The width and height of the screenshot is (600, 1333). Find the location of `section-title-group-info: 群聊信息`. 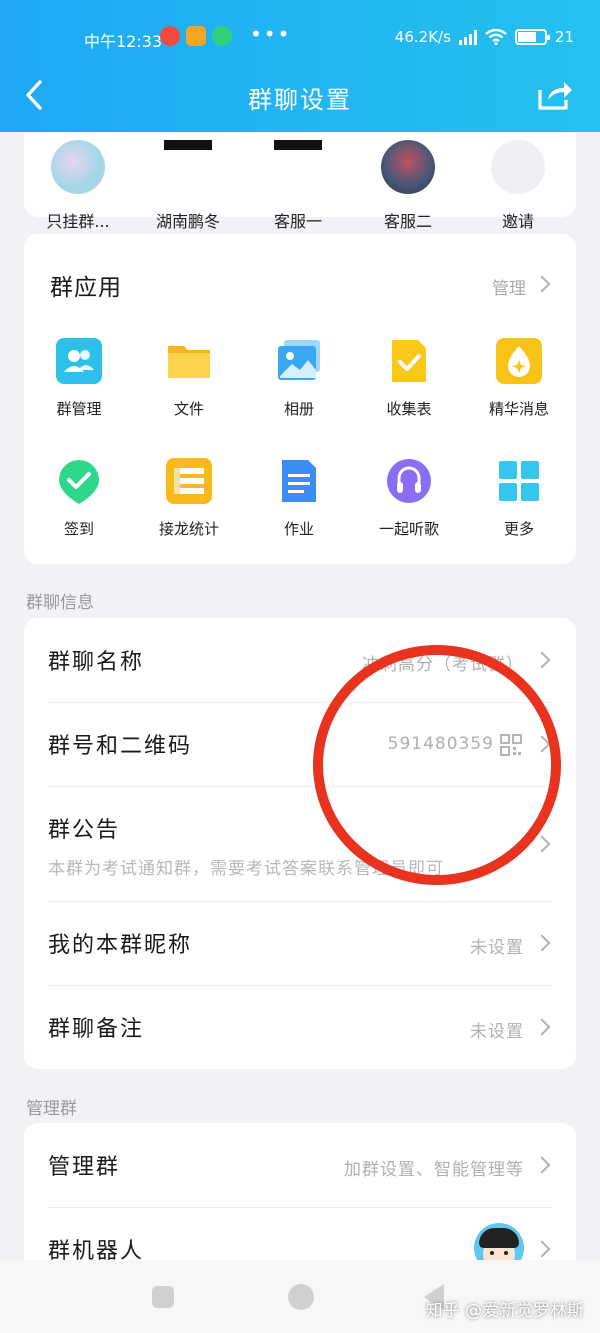

section-title-group-info: 群聊信息 is located at coordinates (60, 603).